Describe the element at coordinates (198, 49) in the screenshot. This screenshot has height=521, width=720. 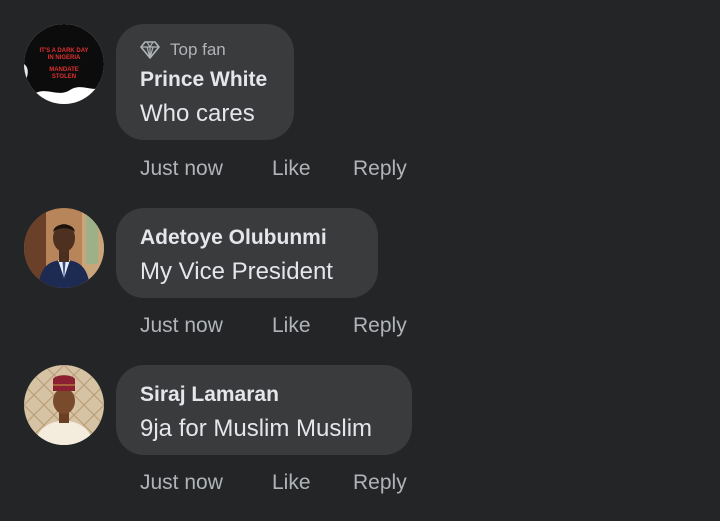
I see `top-fan-label: Top fan` at that location.